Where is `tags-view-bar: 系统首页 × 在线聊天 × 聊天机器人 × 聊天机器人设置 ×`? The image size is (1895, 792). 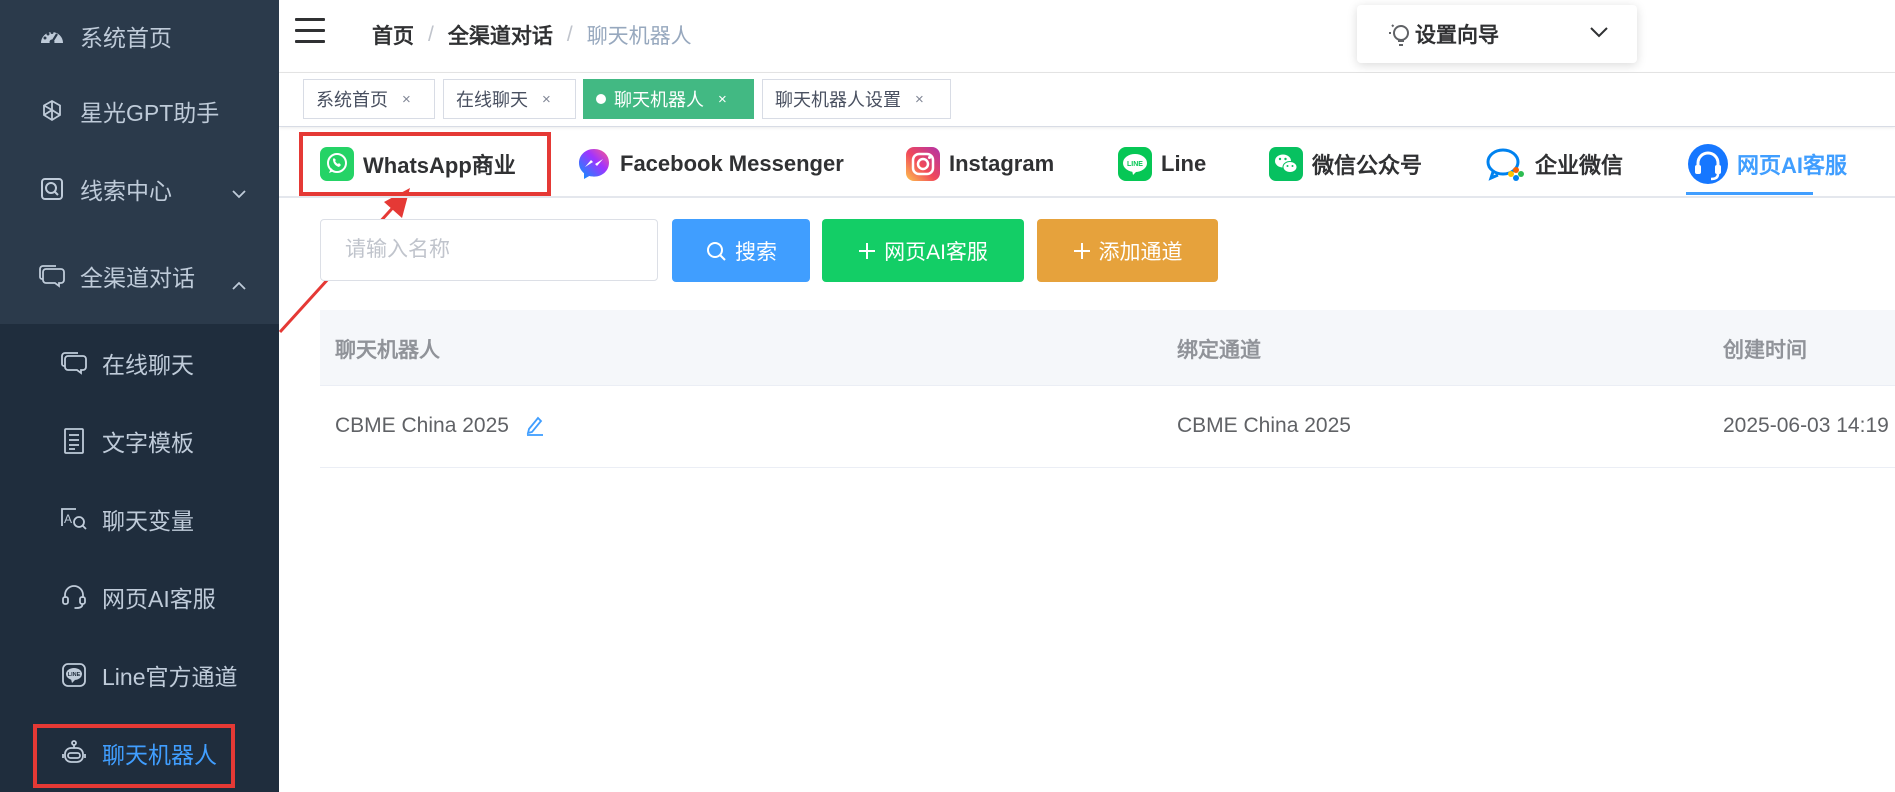
tags-view-bar: 系统首页 × 在线聊天 × 聊天机器人 × 聊天机器人设置 × is located at coordinates (1087, 100).